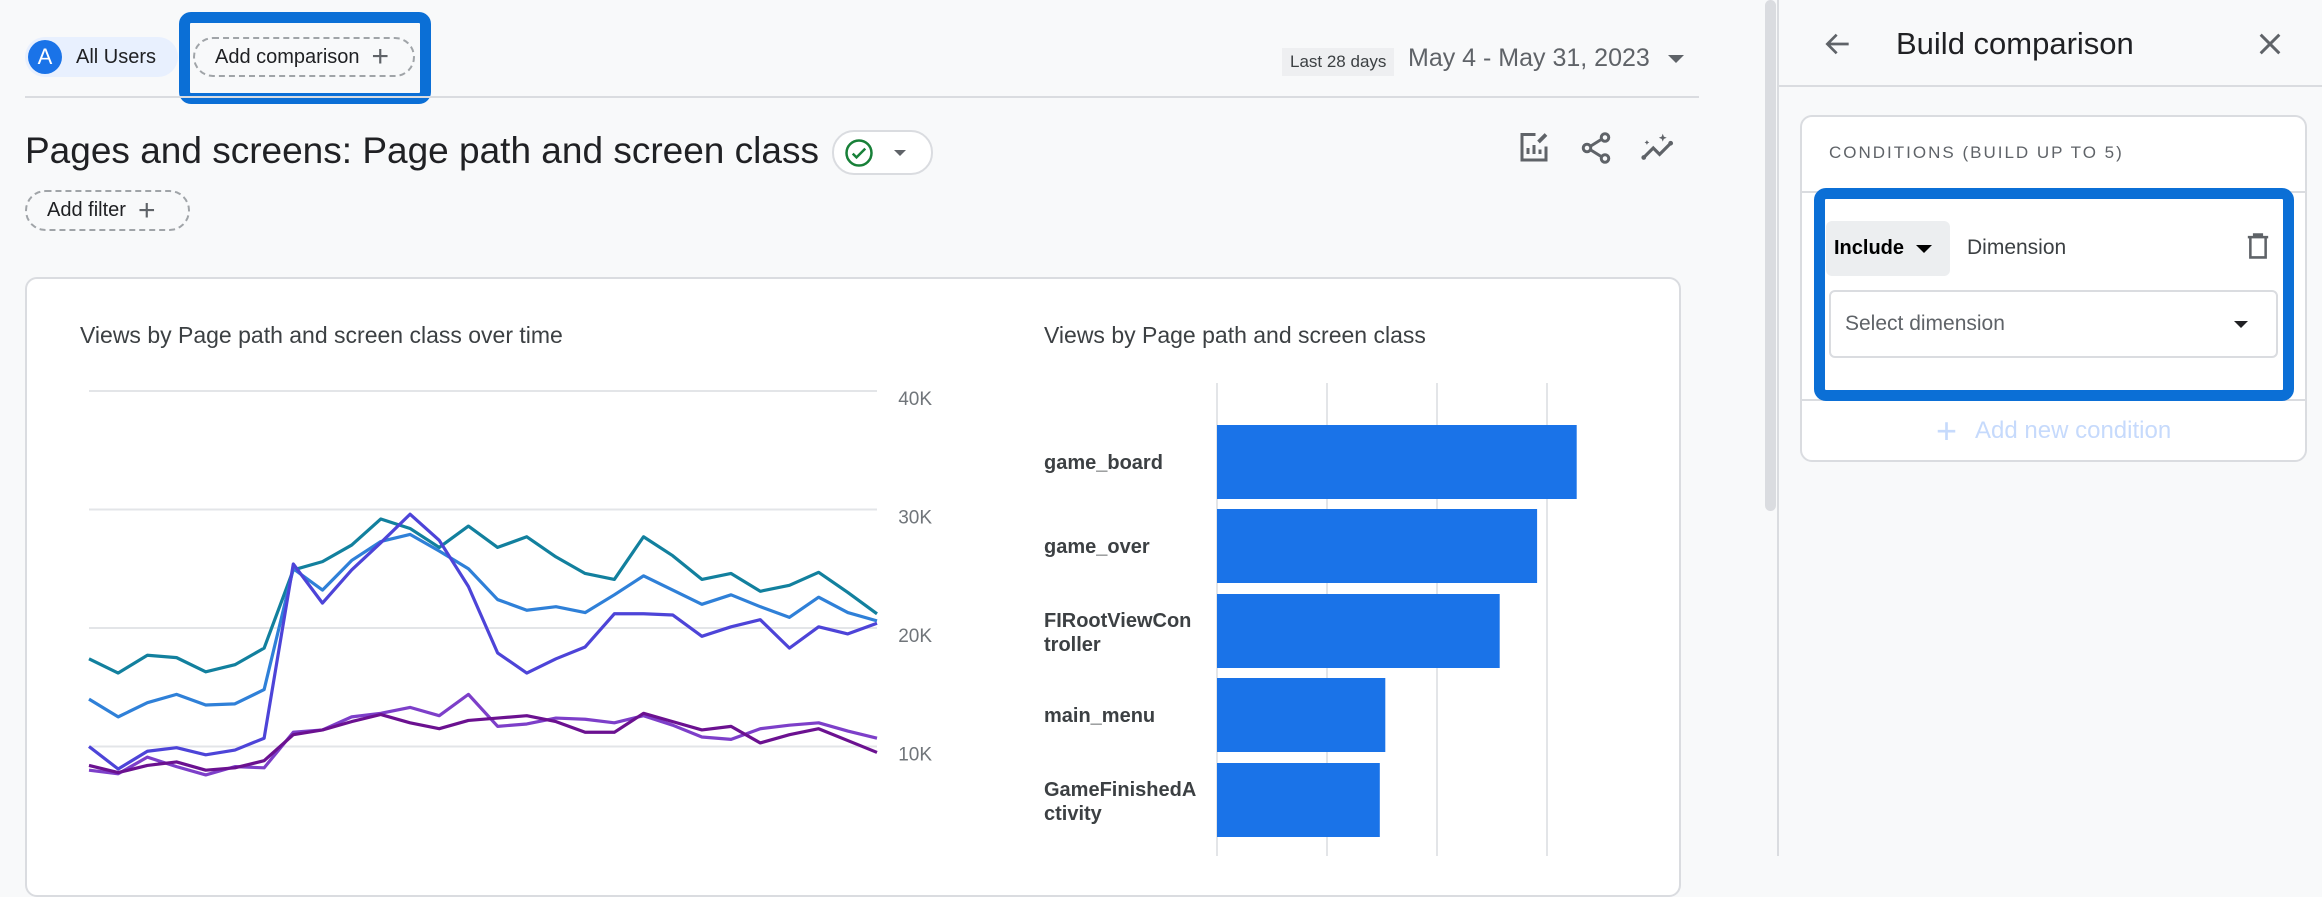 Image resolution: width=2322 pixels, height=897 pixels. Describe the element at coordinates (1358, 631) in the screenshot. I see `bar-FIRootViewController` at that location.